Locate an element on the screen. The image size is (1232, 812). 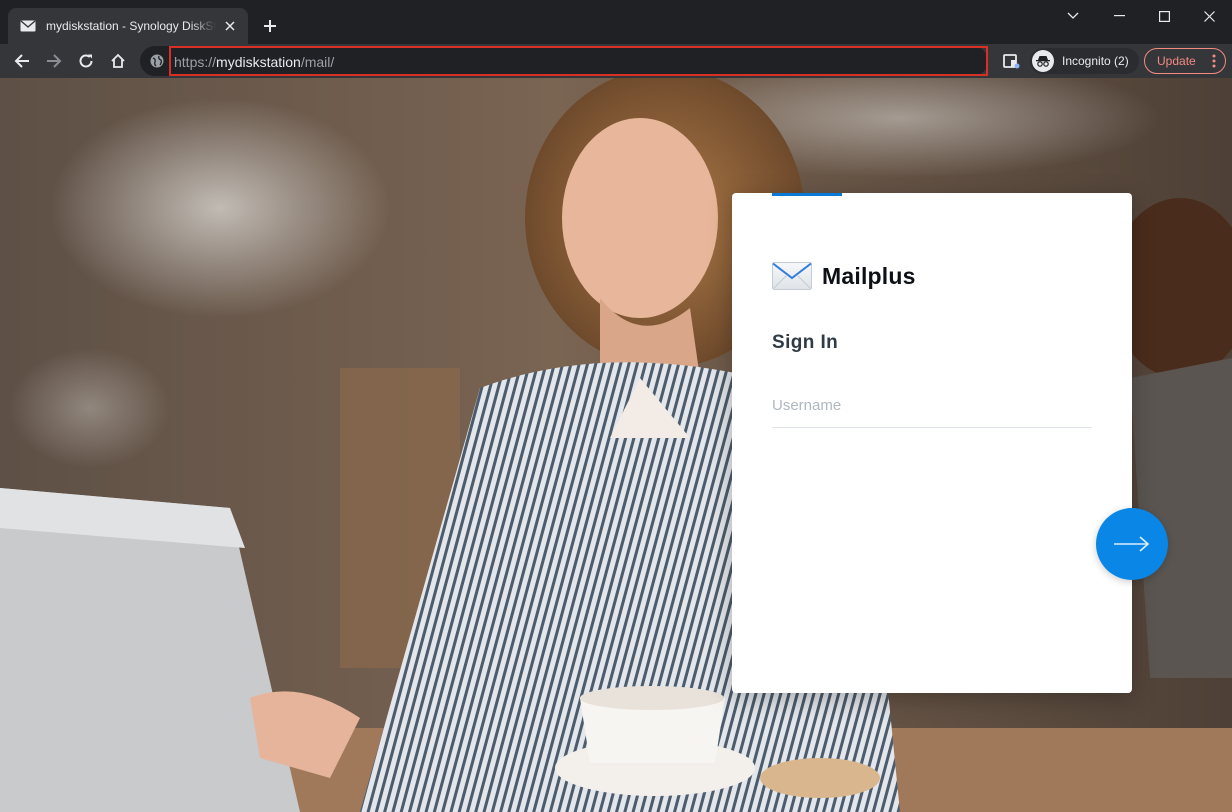
browser-tab: mydiskstation - Synology DiskStation is located at coordinates (128, 26).